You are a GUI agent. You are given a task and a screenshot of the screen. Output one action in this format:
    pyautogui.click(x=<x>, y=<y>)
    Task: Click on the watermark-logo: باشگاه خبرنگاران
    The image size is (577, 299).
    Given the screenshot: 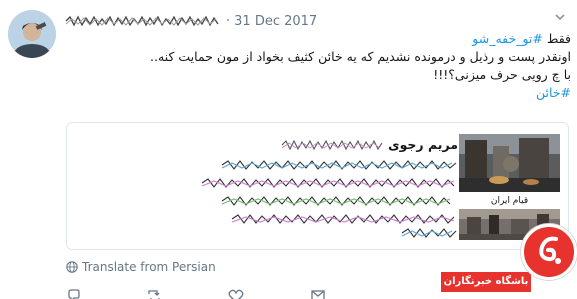 What is the action you would take?
    pyautogui.click(x=509, y=260)
    